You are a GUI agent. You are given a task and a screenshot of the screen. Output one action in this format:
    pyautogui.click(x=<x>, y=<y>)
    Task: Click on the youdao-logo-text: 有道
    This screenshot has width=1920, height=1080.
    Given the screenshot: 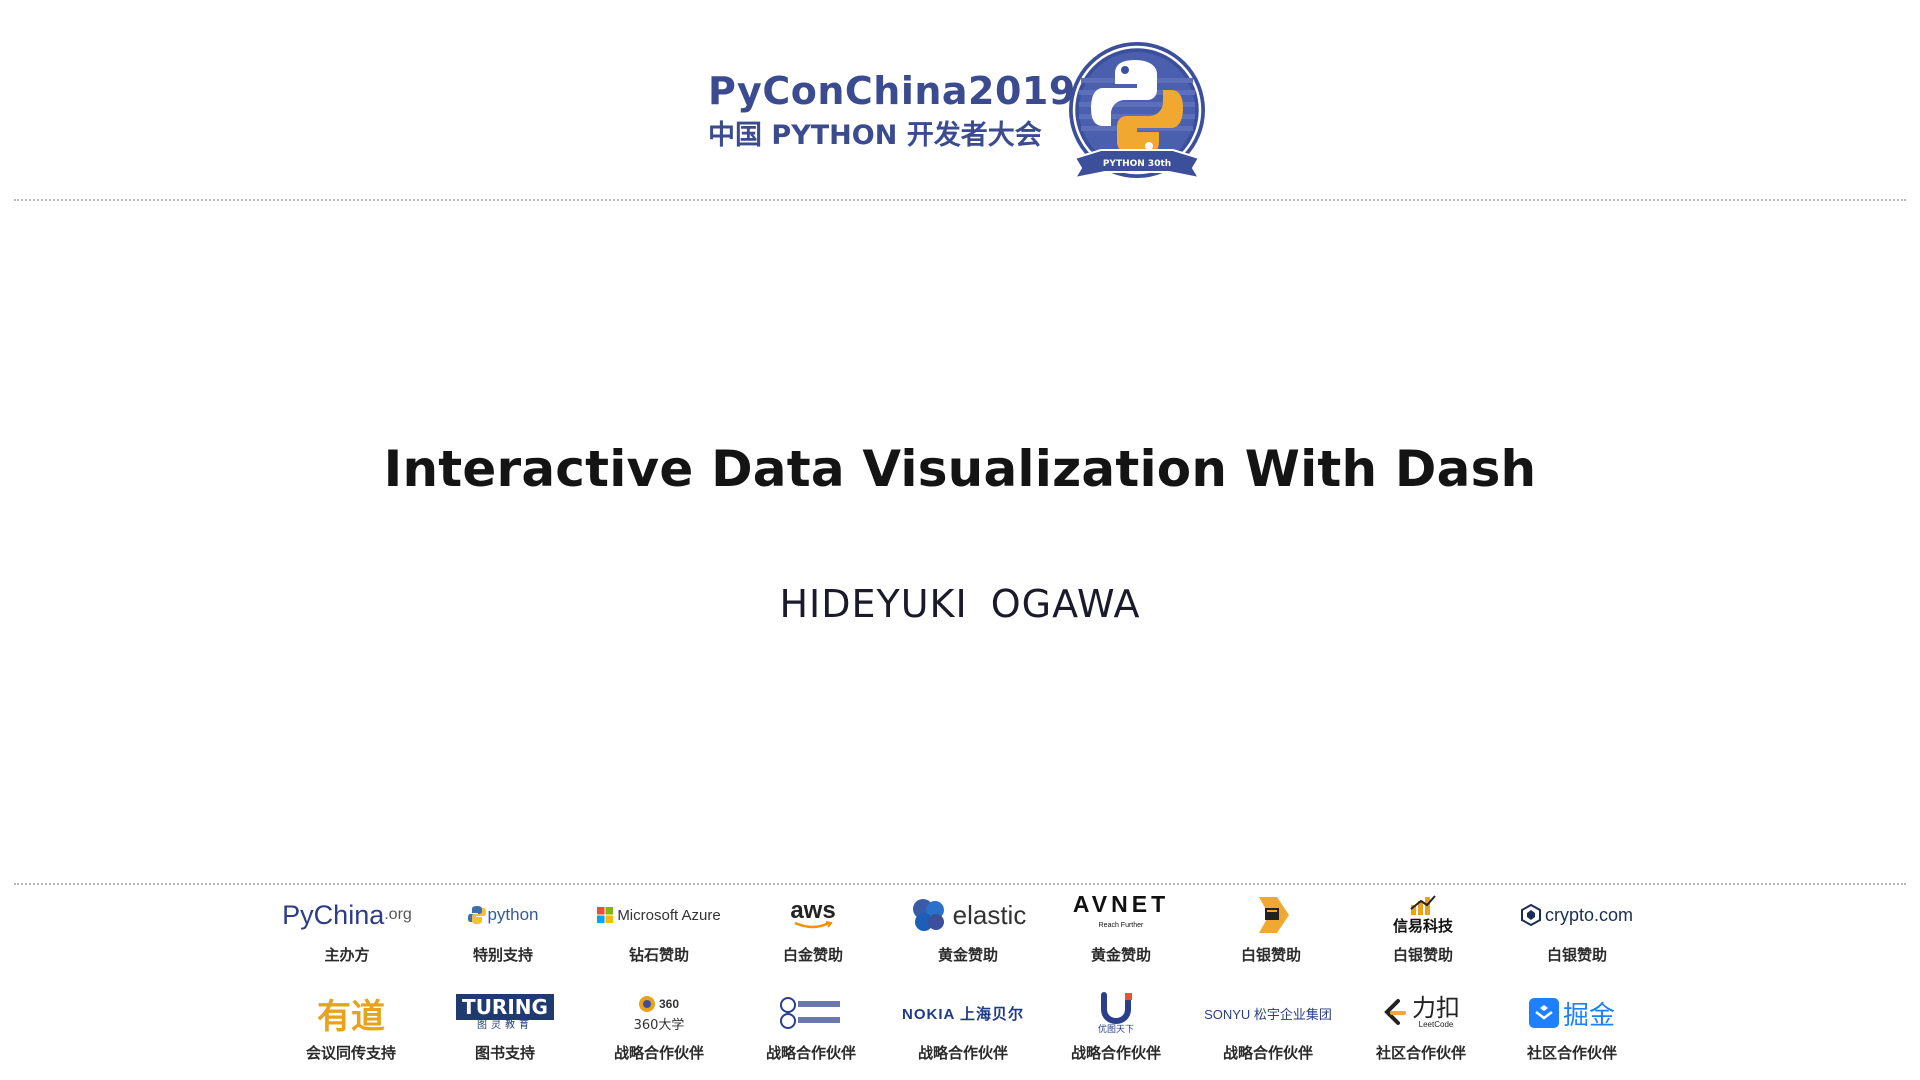 What is the action you would take?
    pyautogui.click(x=351, y=1016)
    